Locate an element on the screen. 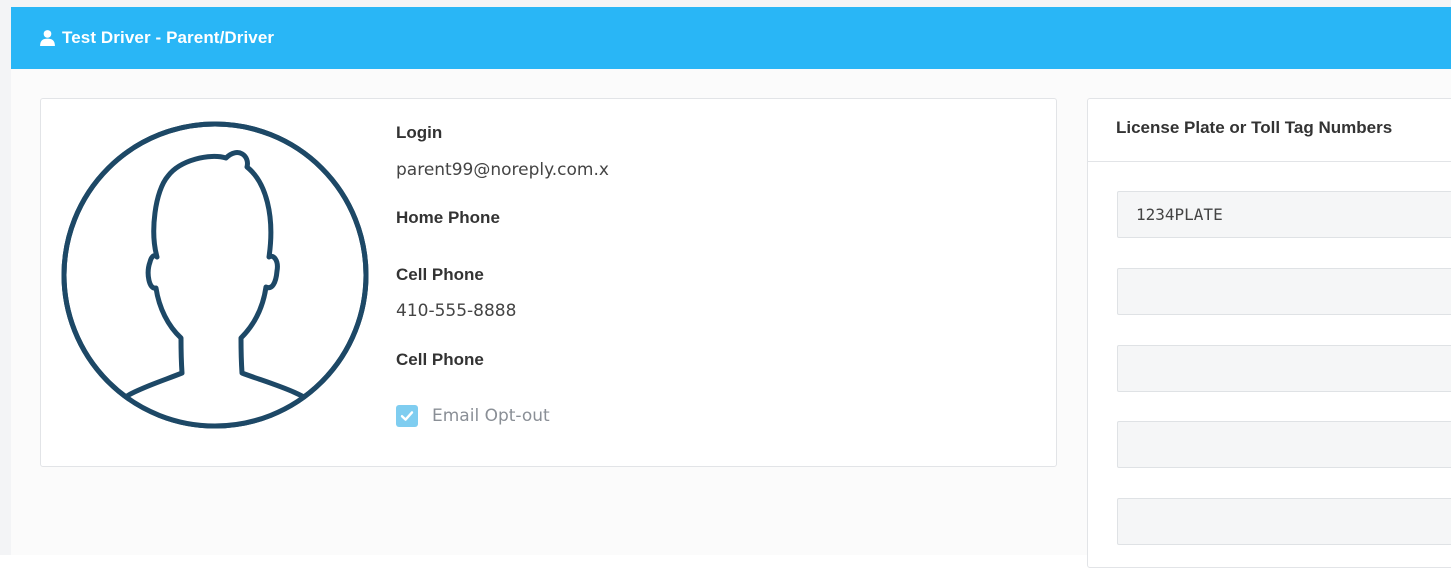 This screenshot has width=1451, height=568. panel-header: Test Driver - Parent/Driver is located at coordinates (731, 38).